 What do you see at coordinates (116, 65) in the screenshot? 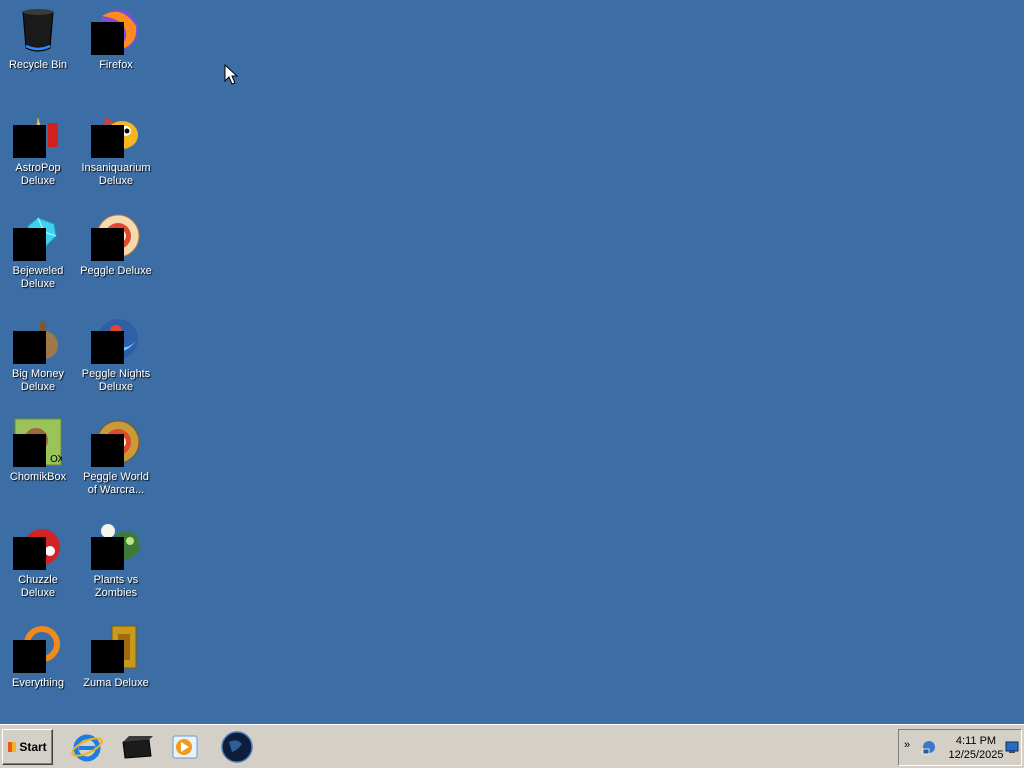
I see `icon-label: Firefox` at bounding box center [116, 65].